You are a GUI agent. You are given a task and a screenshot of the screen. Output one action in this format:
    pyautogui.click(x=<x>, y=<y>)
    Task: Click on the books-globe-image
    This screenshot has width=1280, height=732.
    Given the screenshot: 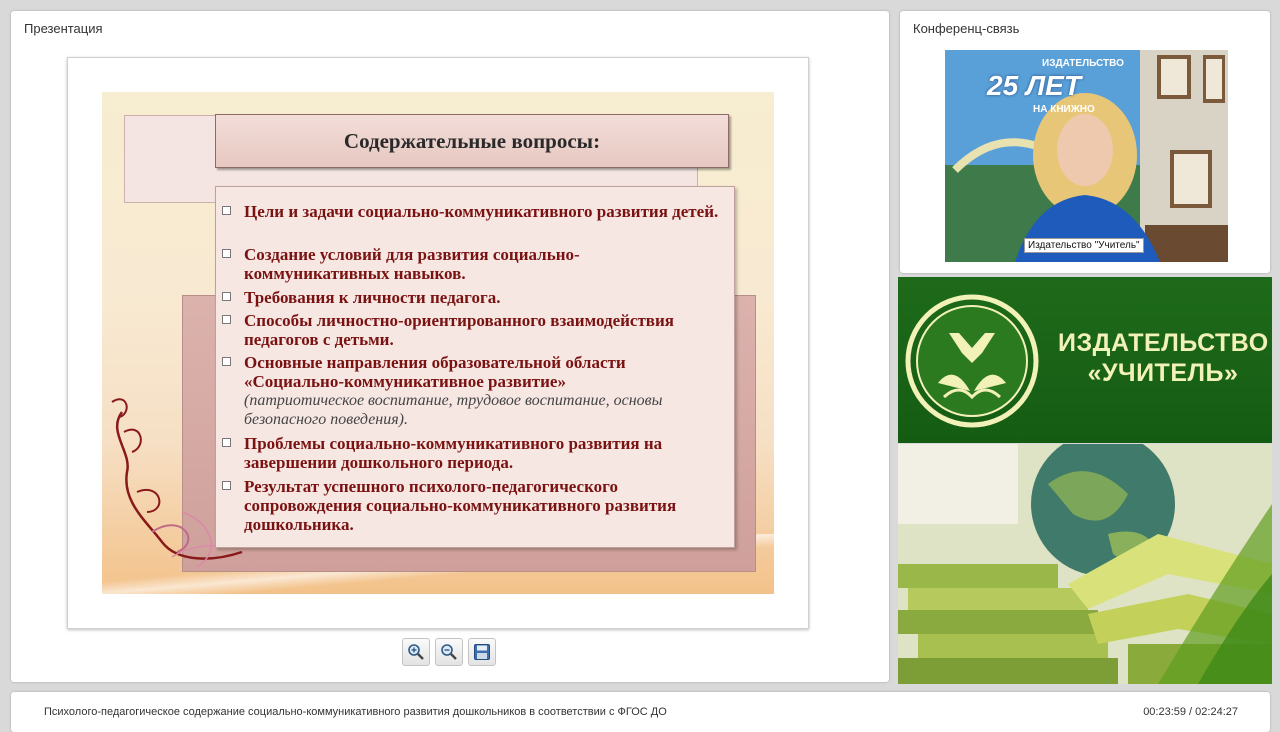 What is the action you would take?
    pyautogui.click(x=1085, y=564)
    